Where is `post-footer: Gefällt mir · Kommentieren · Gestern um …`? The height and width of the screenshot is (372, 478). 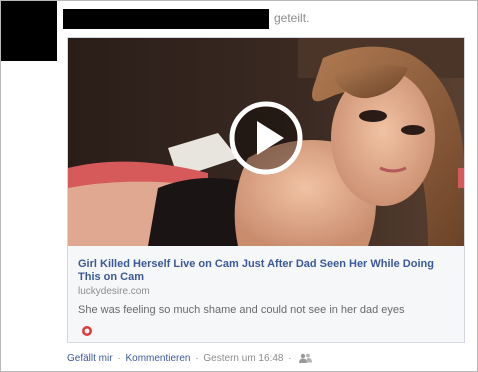
post-footer: Gefällt mir · Kommentieren · Gestern um … is located at coordinates (190, 358).